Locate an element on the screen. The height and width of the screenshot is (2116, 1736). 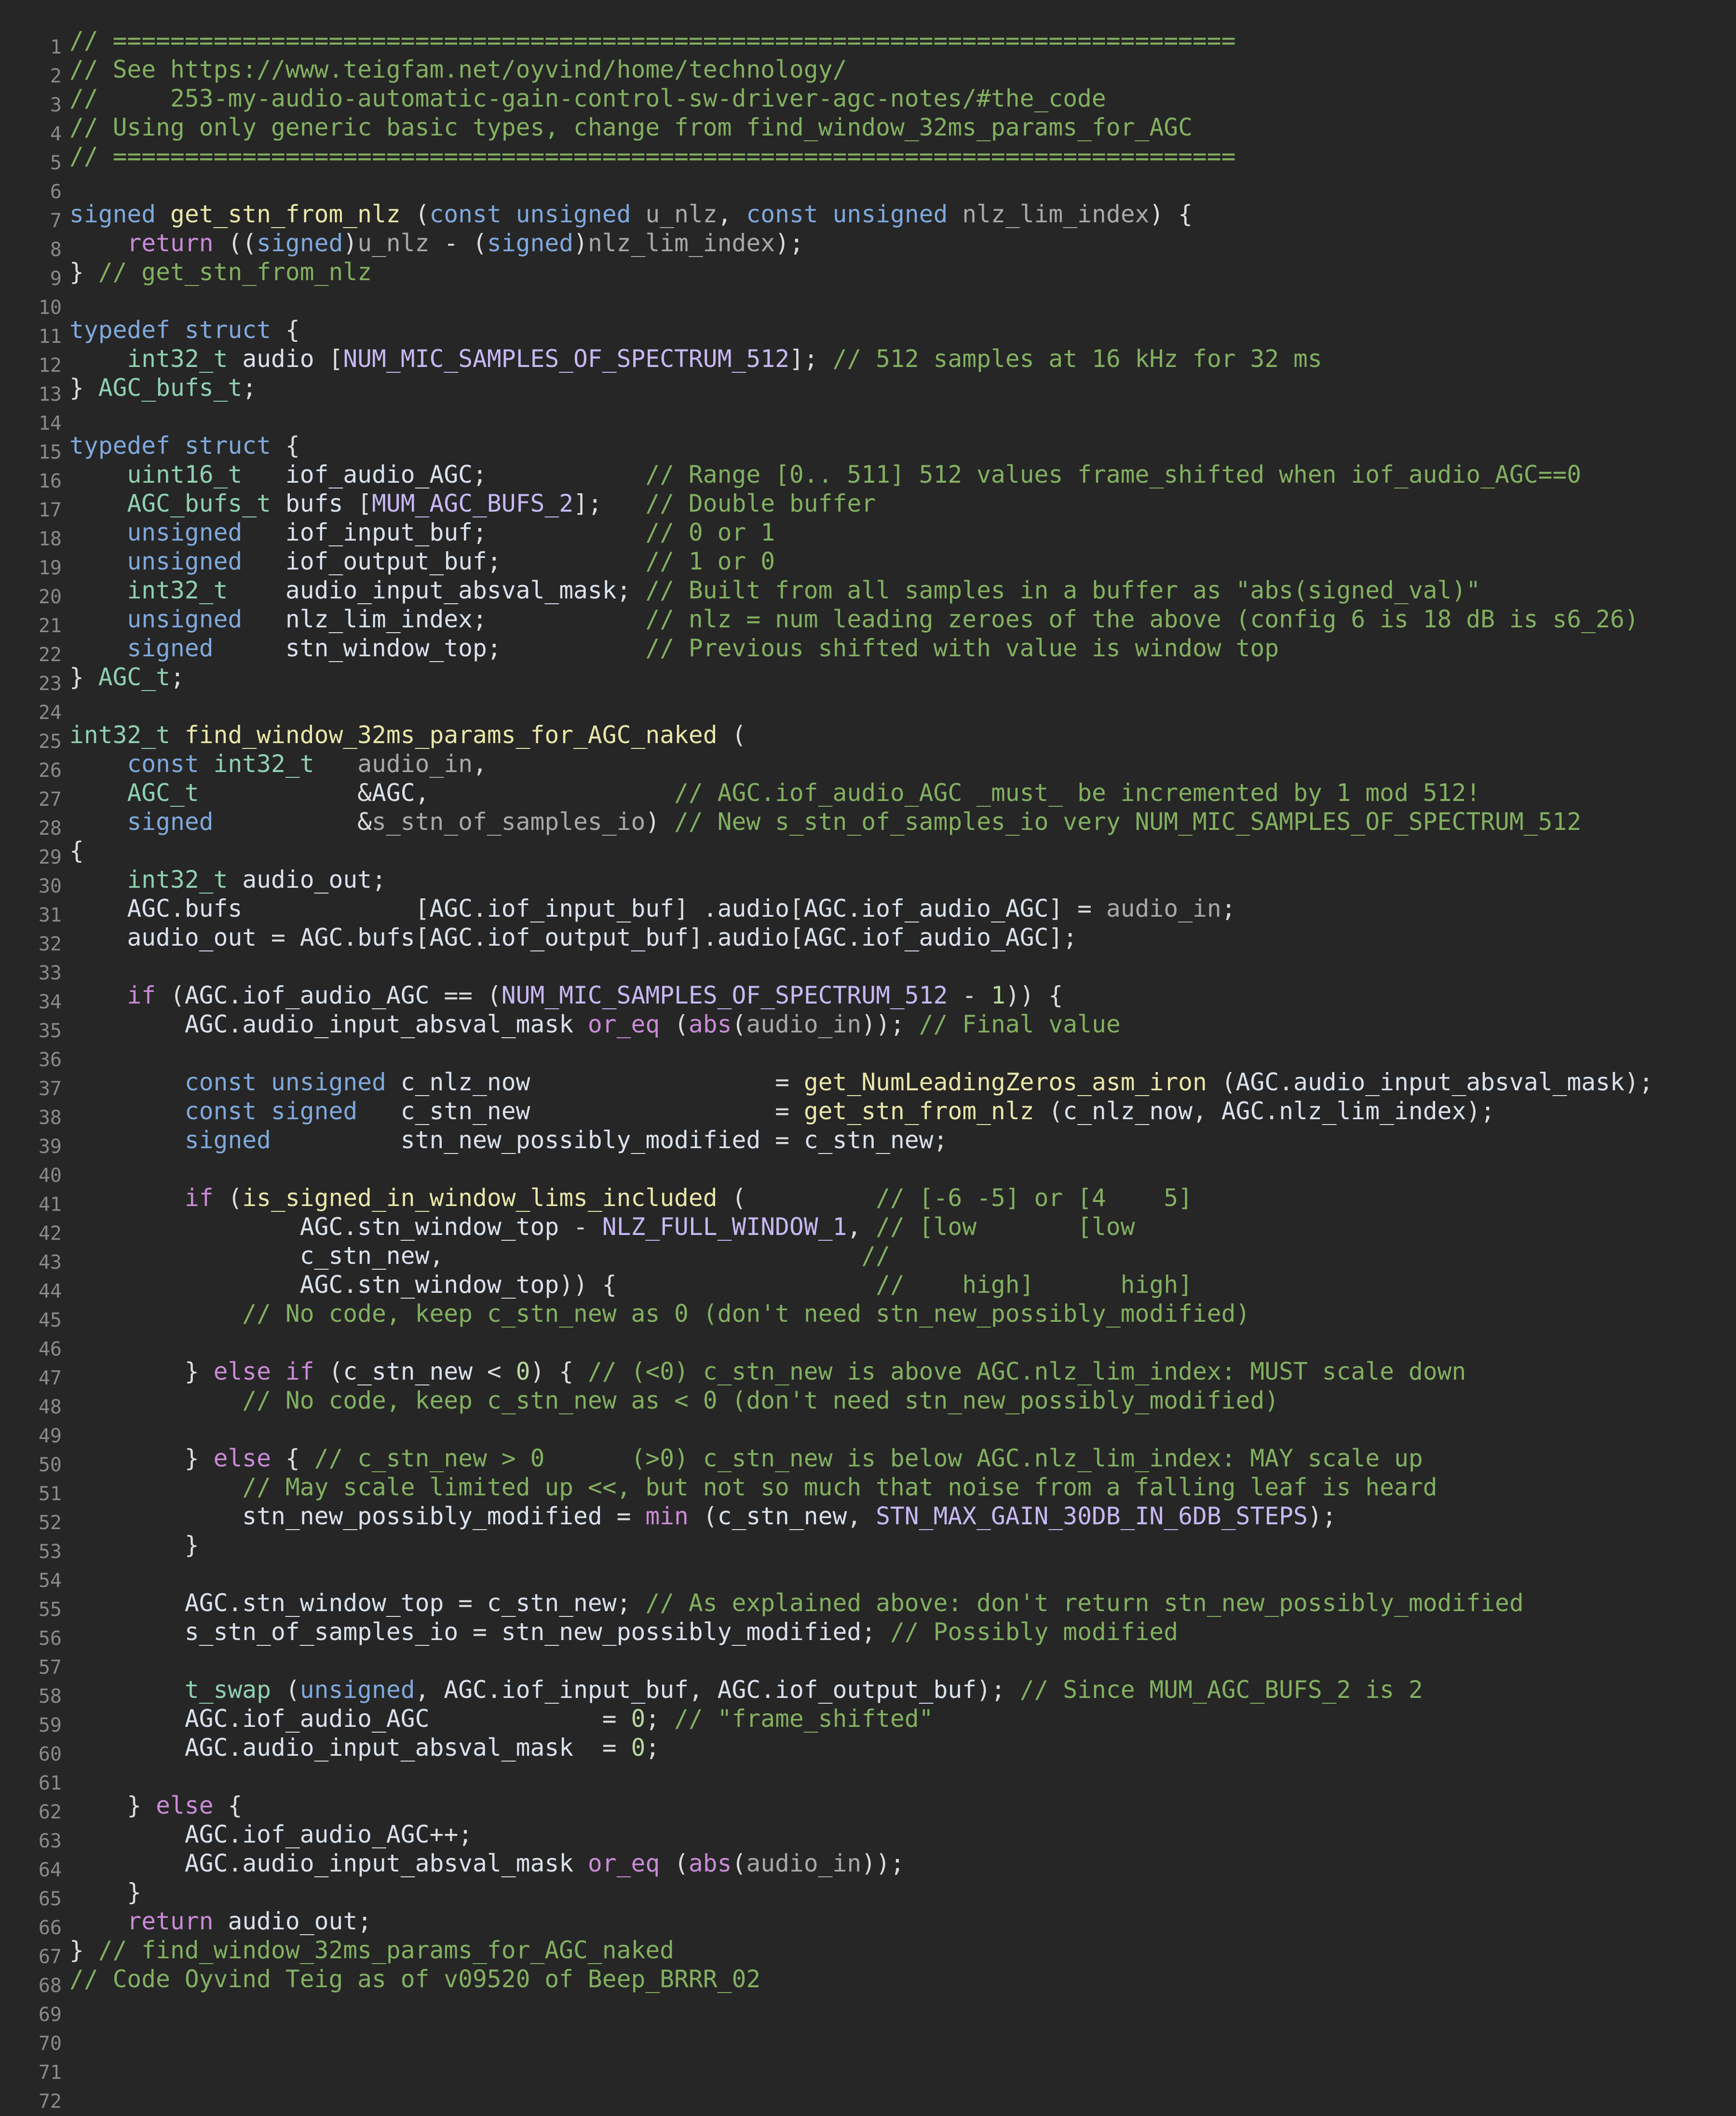
code-line: 10 is located at coordinates (868, 302).